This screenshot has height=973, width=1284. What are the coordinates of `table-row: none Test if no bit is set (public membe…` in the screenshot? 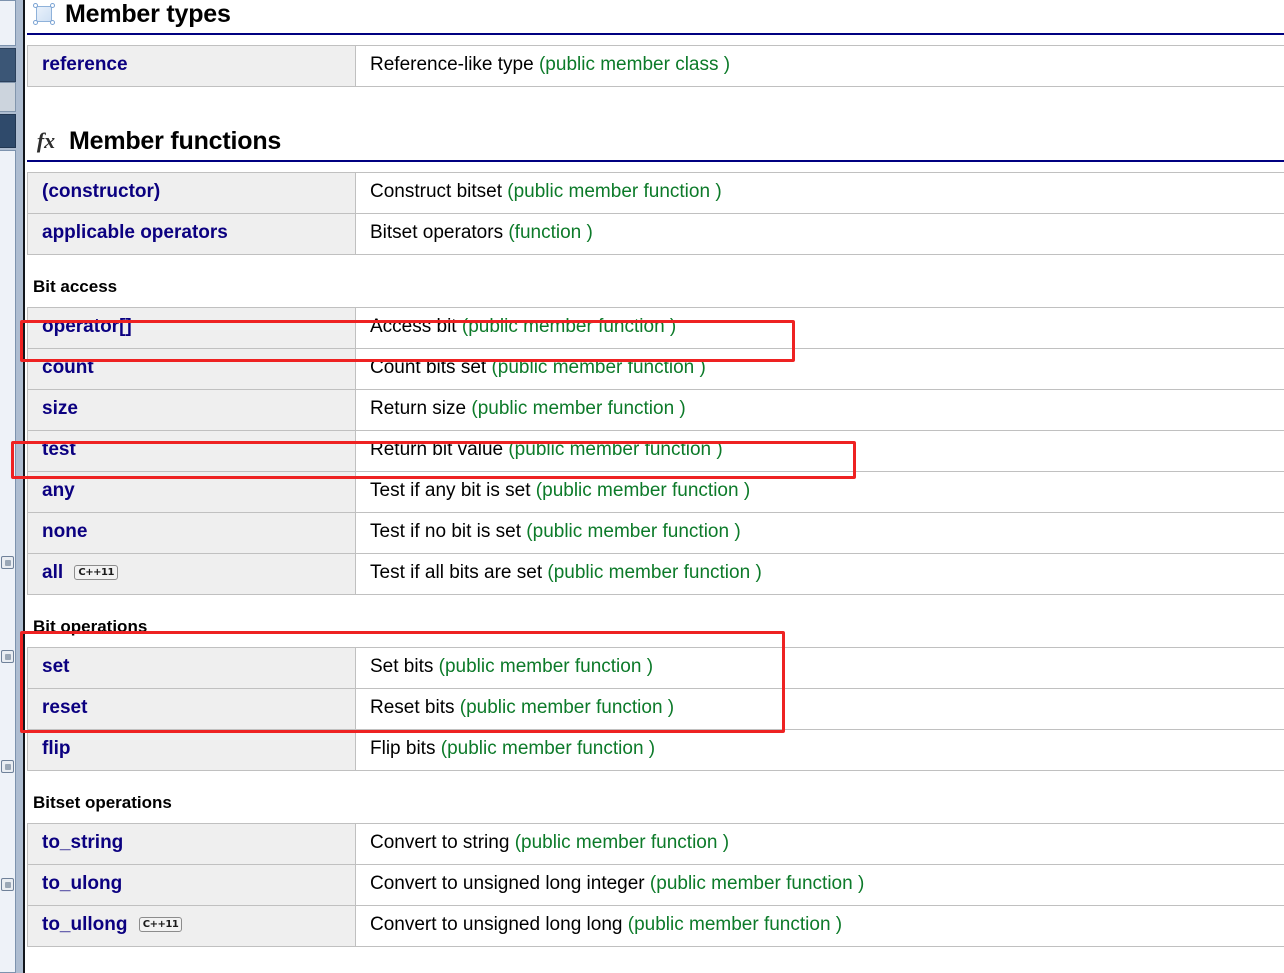 It's located at (655, 532).